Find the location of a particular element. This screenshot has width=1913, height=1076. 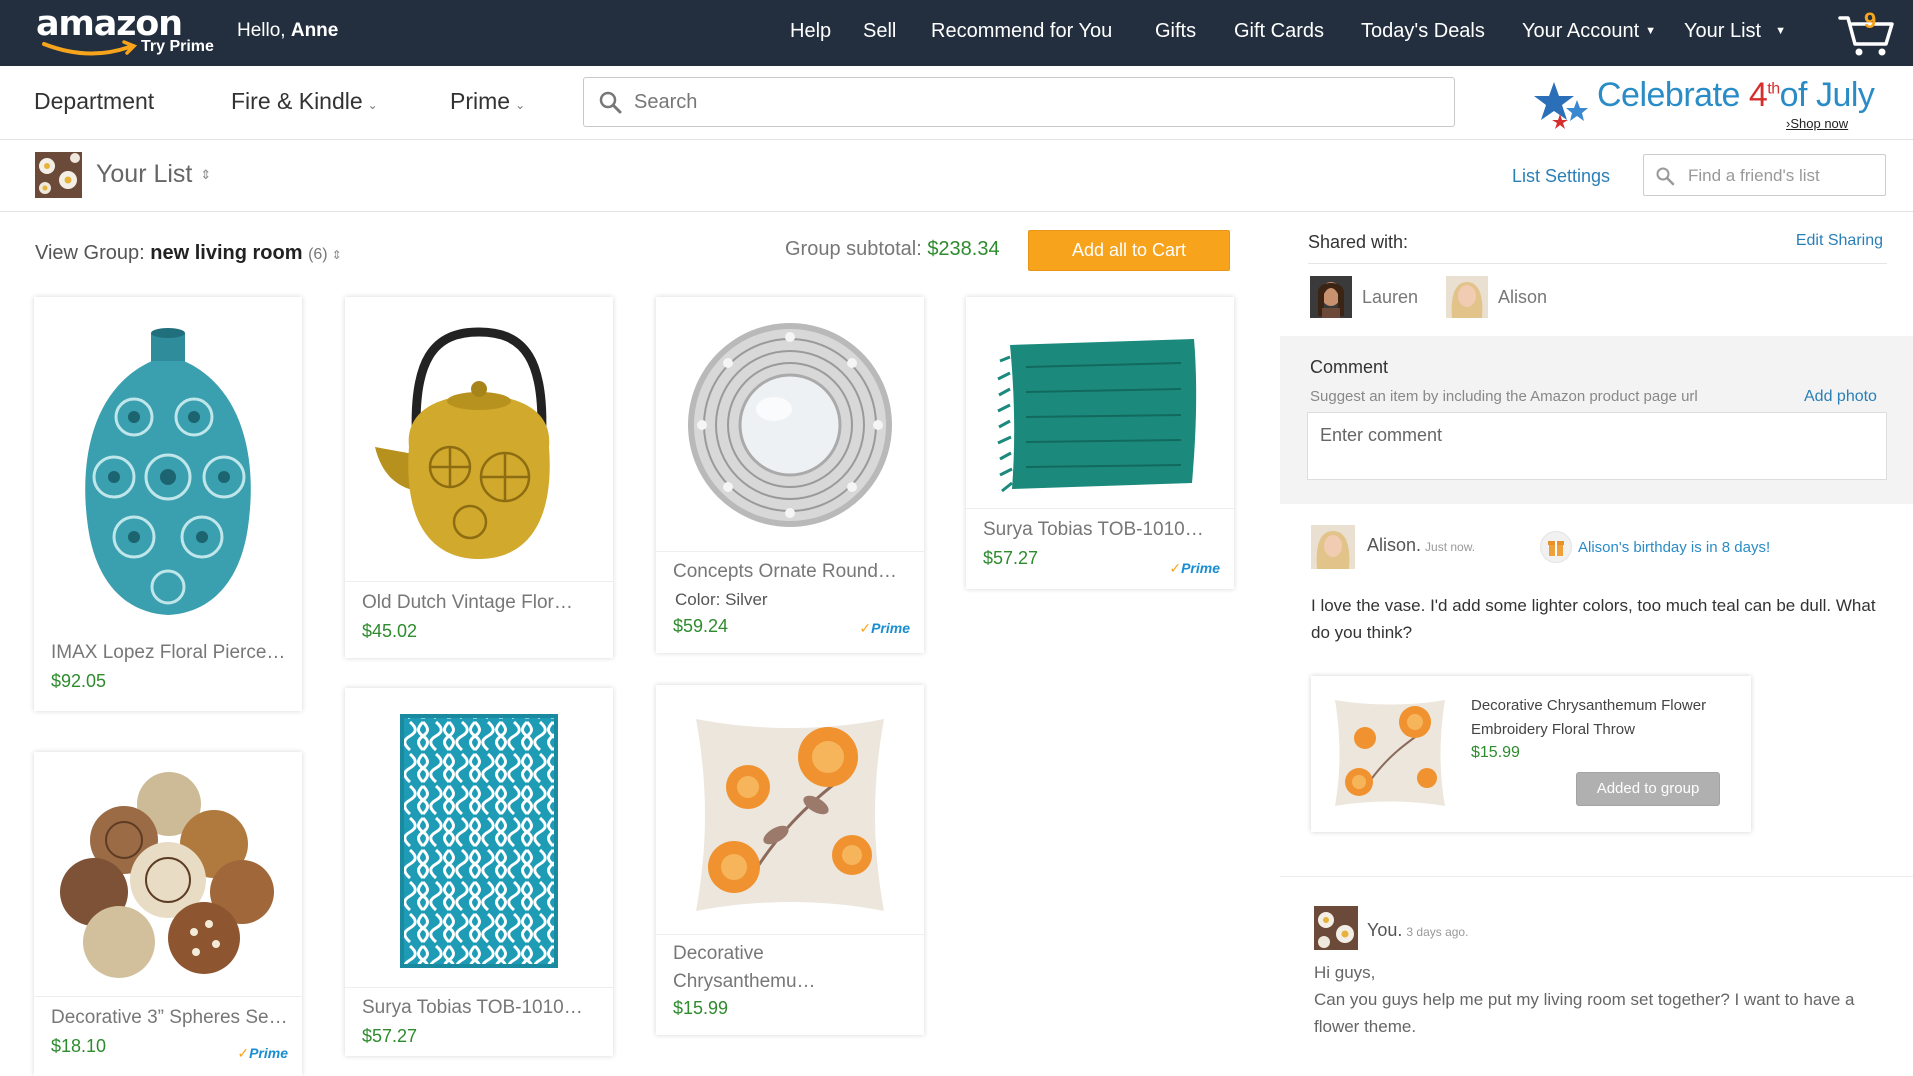

product-image-mirror is located at coordinates (790, 424).